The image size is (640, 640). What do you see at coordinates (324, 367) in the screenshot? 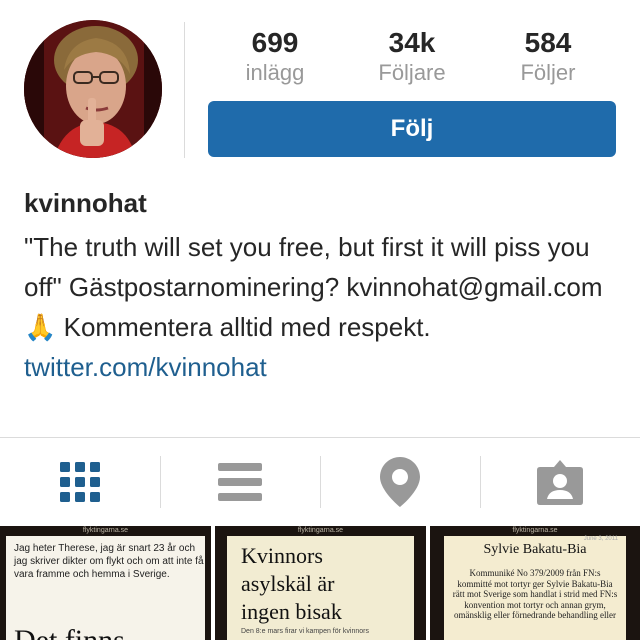
I see `profile-link: twitter.com/kvinnohat` at bounding box center [324, 367].